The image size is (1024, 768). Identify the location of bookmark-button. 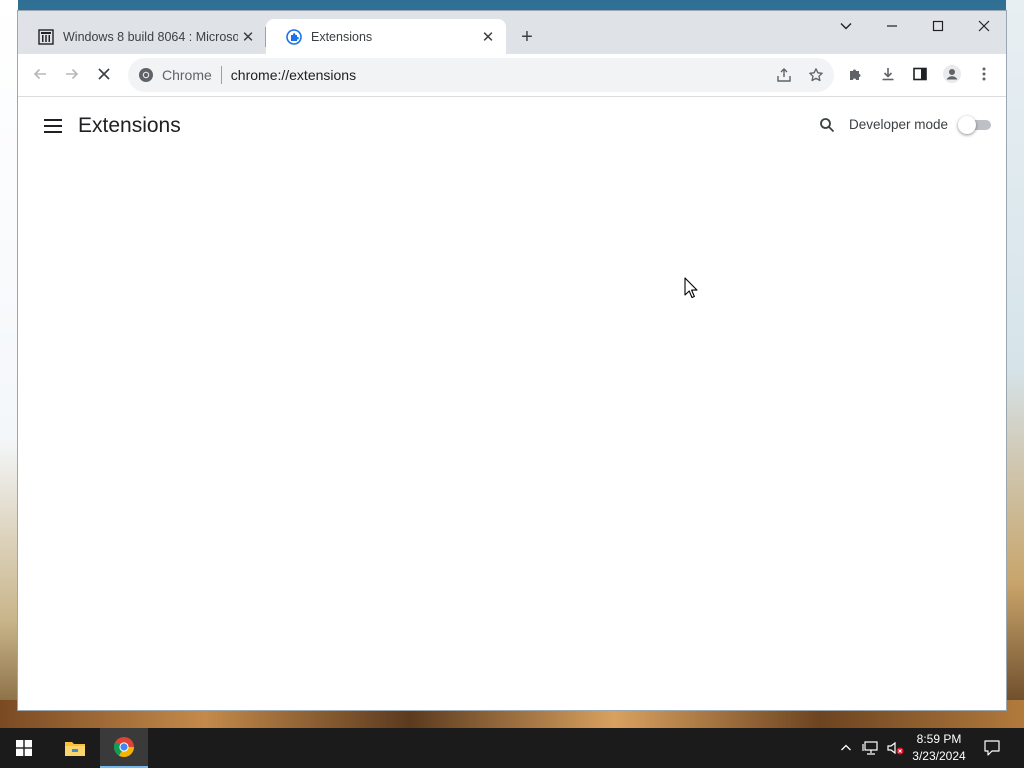
(816, 75).